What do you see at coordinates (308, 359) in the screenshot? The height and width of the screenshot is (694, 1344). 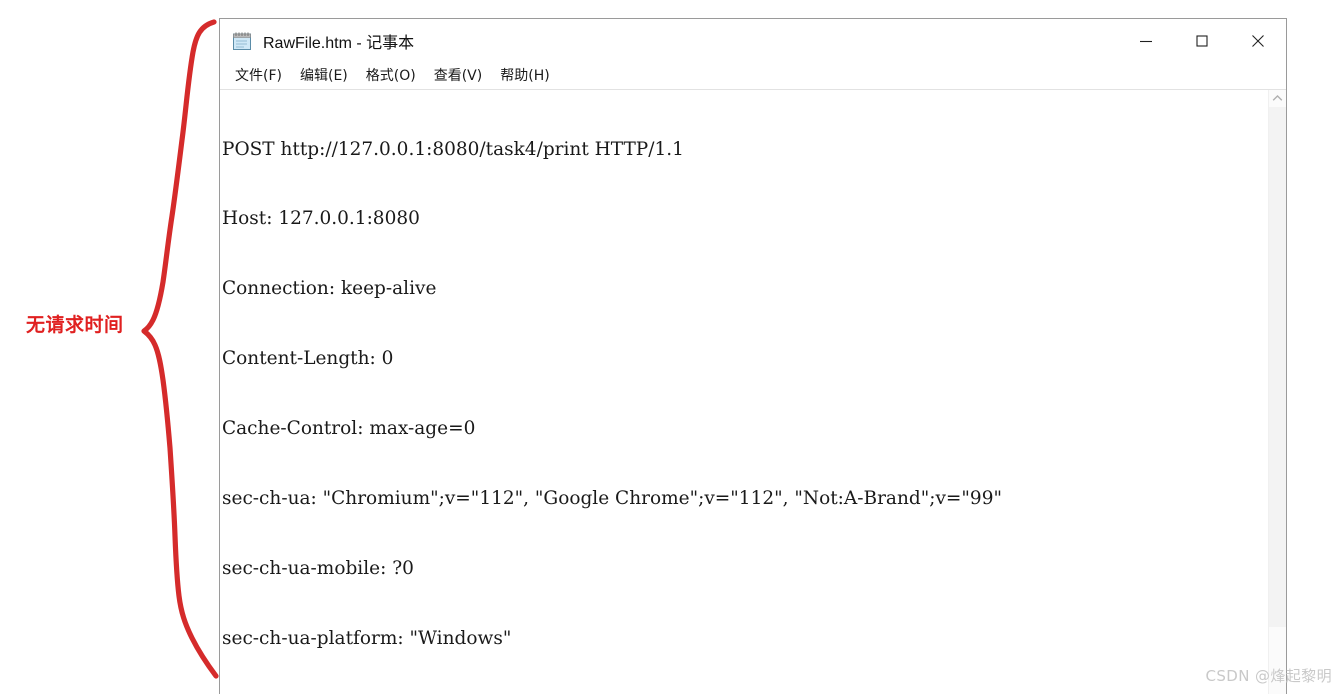 I see `text-line: Content-Length: 0` at bounding box center [308, 359].